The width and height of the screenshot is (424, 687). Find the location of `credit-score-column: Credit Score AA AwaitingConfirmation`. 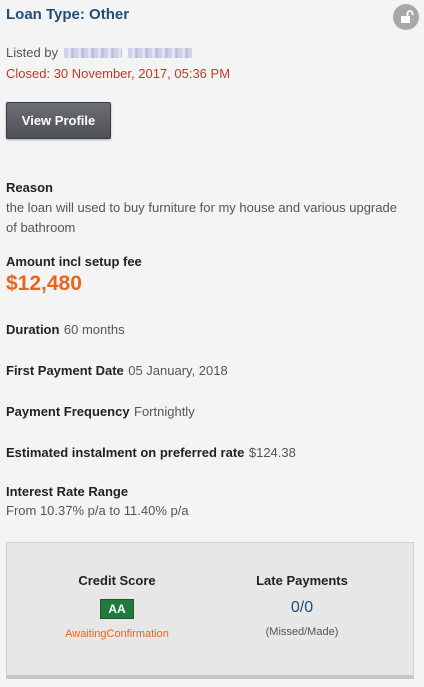

credit-score-column: Credit Score AA AwaitingConfirmation is located at coordinates (117, 606).